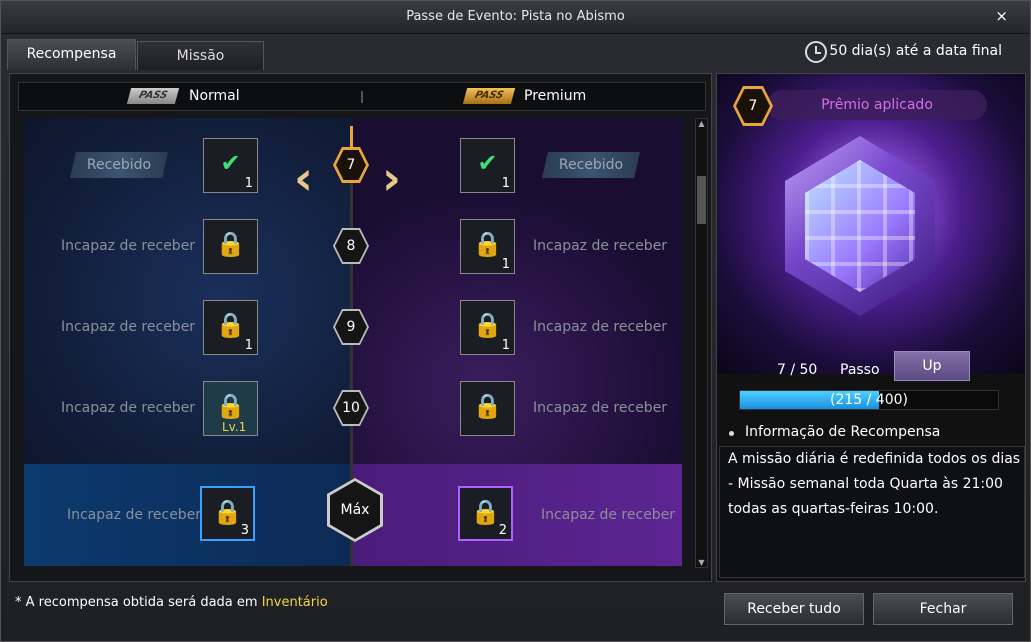 The width and height of the screenshot is (1031, 642). I want to click on applied-reward-label: Prêmio aplicado, so click(877, 105).